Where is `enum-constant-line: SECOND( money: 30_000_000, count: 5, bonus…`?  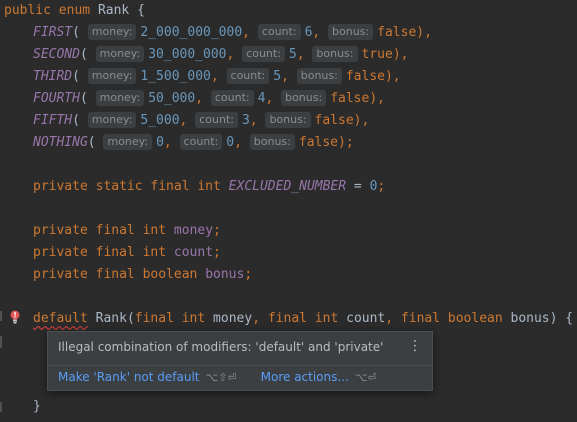
enum-constant-line: SECOND( money: 30_000_000, count: 5, bonus… is located at coordinates (221, 54).